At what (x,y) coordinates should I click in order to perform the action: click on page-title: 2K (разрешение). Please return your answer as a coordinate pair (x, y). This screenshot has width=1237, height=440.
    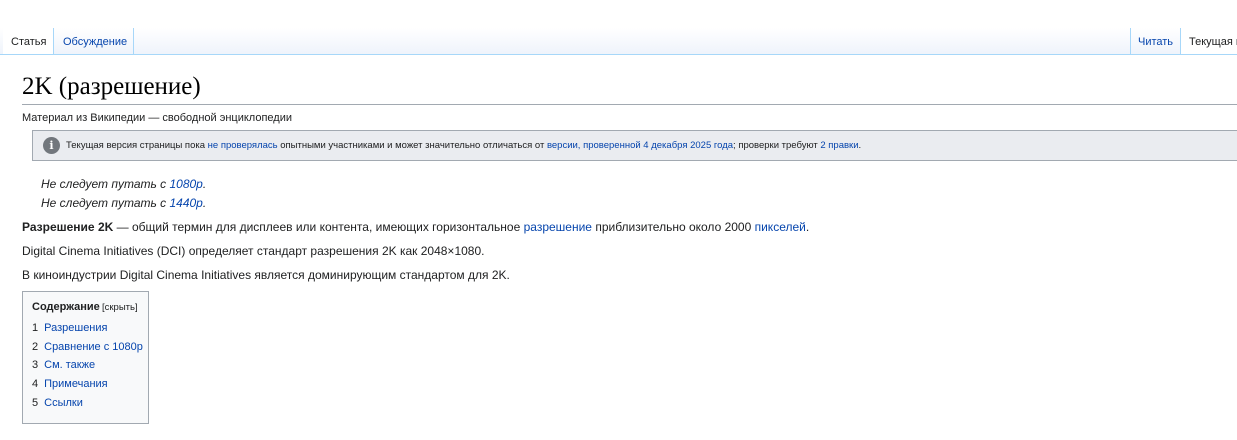
    Looking at the image, I should click on (111, 86).